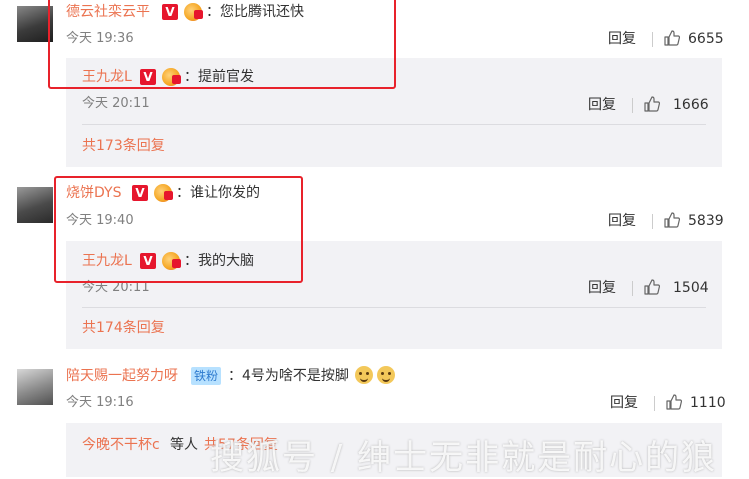  What do you see at coordinates (206, 376) in the screenshot?
I see `fan-badge: 铁粉` at bounding box center [206, 376].